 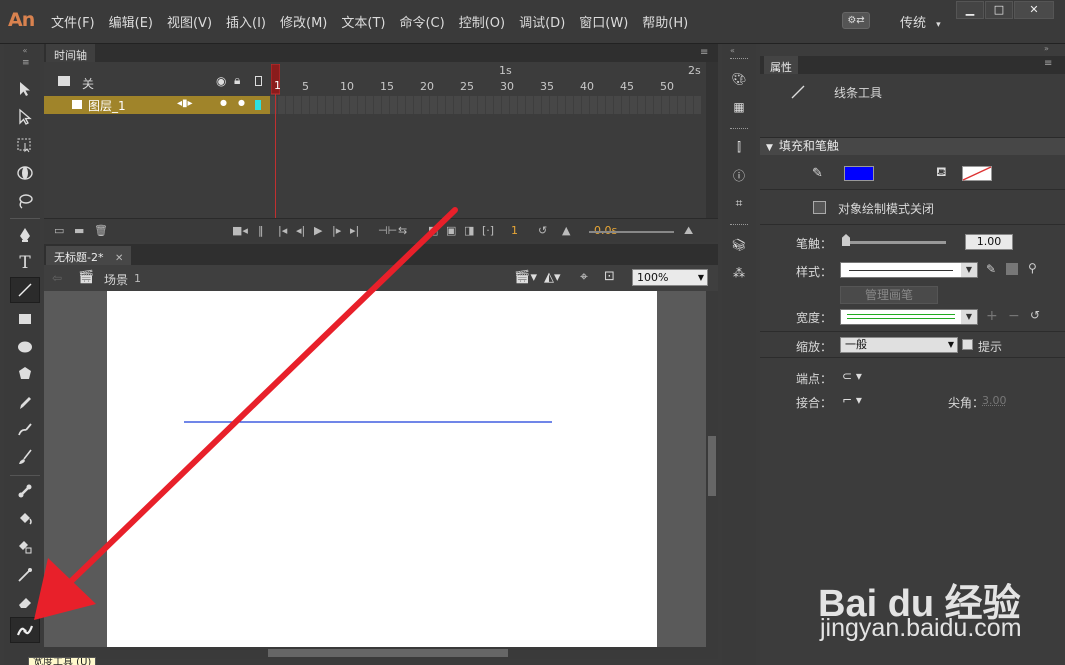 What do you see at coordinates (354, 230) in the screenshot?
I see `last-frame-icon: ▸|` at bounding box center [354, 230].